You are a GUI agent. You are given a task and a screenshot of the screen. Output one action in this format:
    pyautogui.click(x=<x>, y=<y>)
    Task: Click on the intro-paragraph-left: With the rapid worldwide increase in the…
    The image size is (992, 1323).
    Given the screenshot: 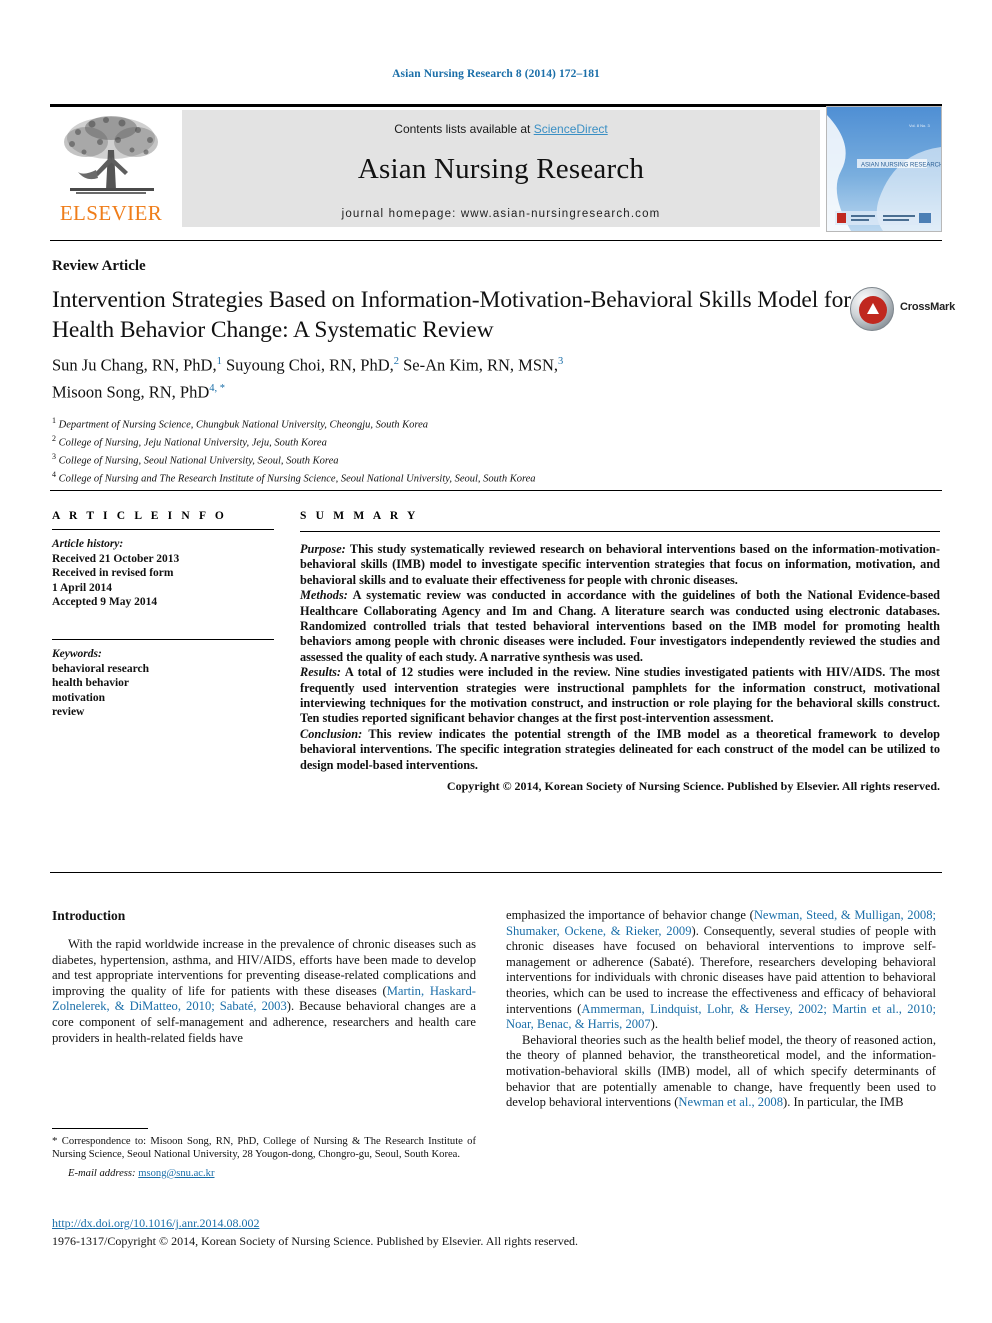 What is the action you would take?
    pyautogui.click(x=264, y=991)
    